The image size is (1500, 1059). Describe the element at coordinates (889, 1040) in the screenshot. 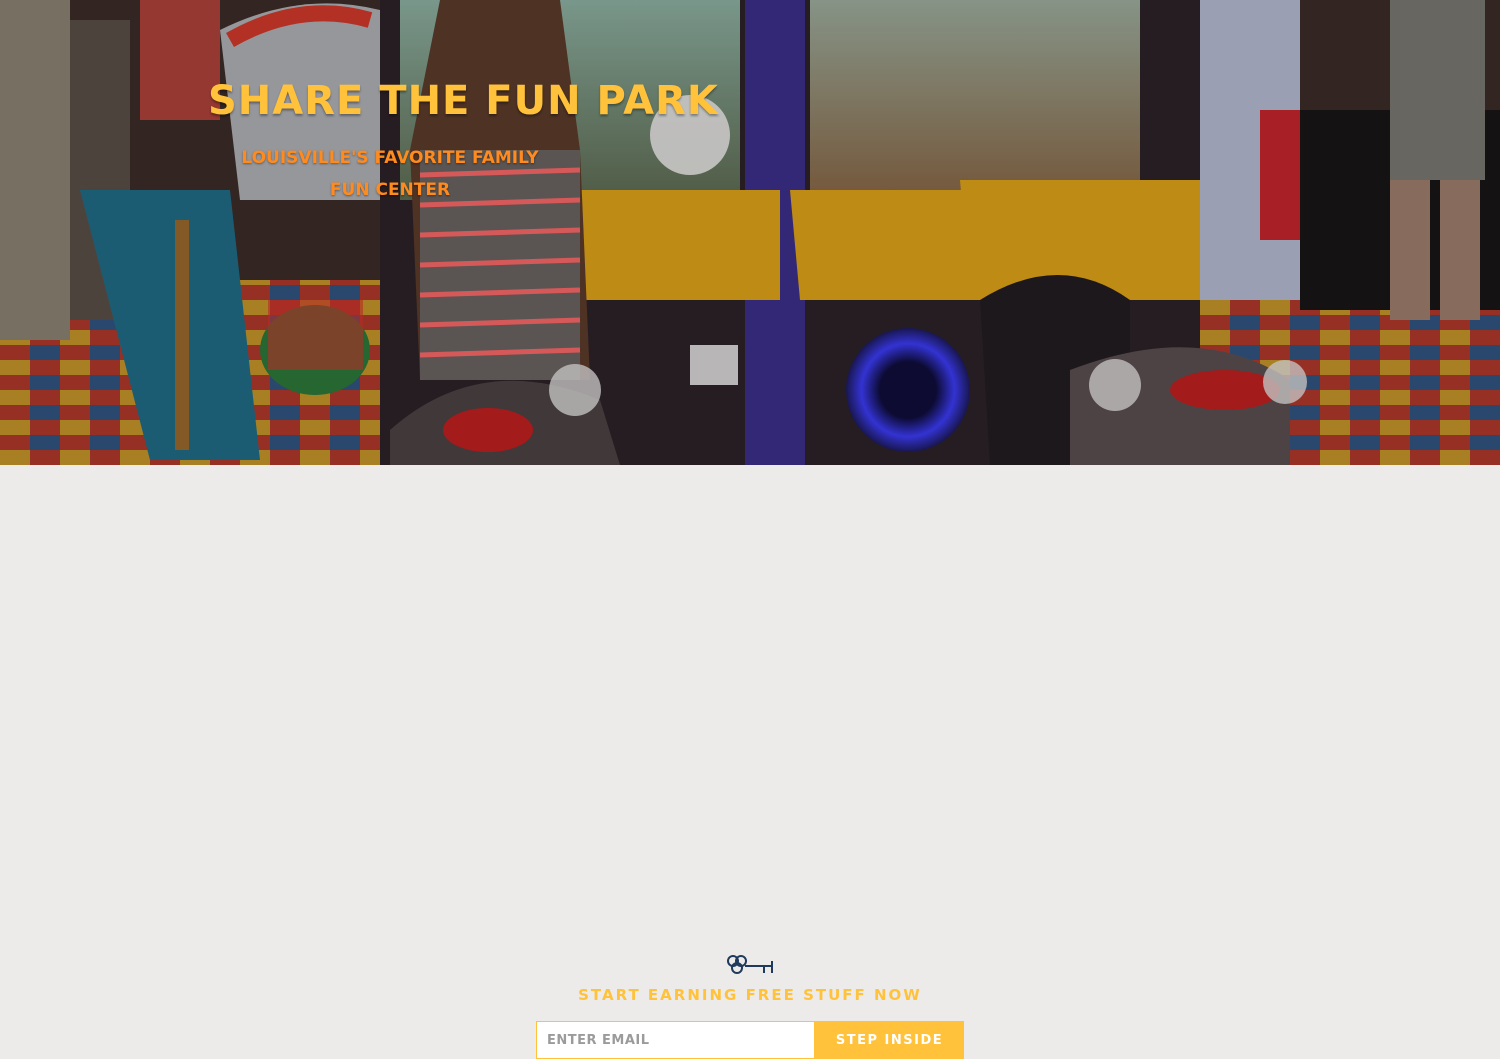

I see `step-inside-button: Step Inside` at that location.